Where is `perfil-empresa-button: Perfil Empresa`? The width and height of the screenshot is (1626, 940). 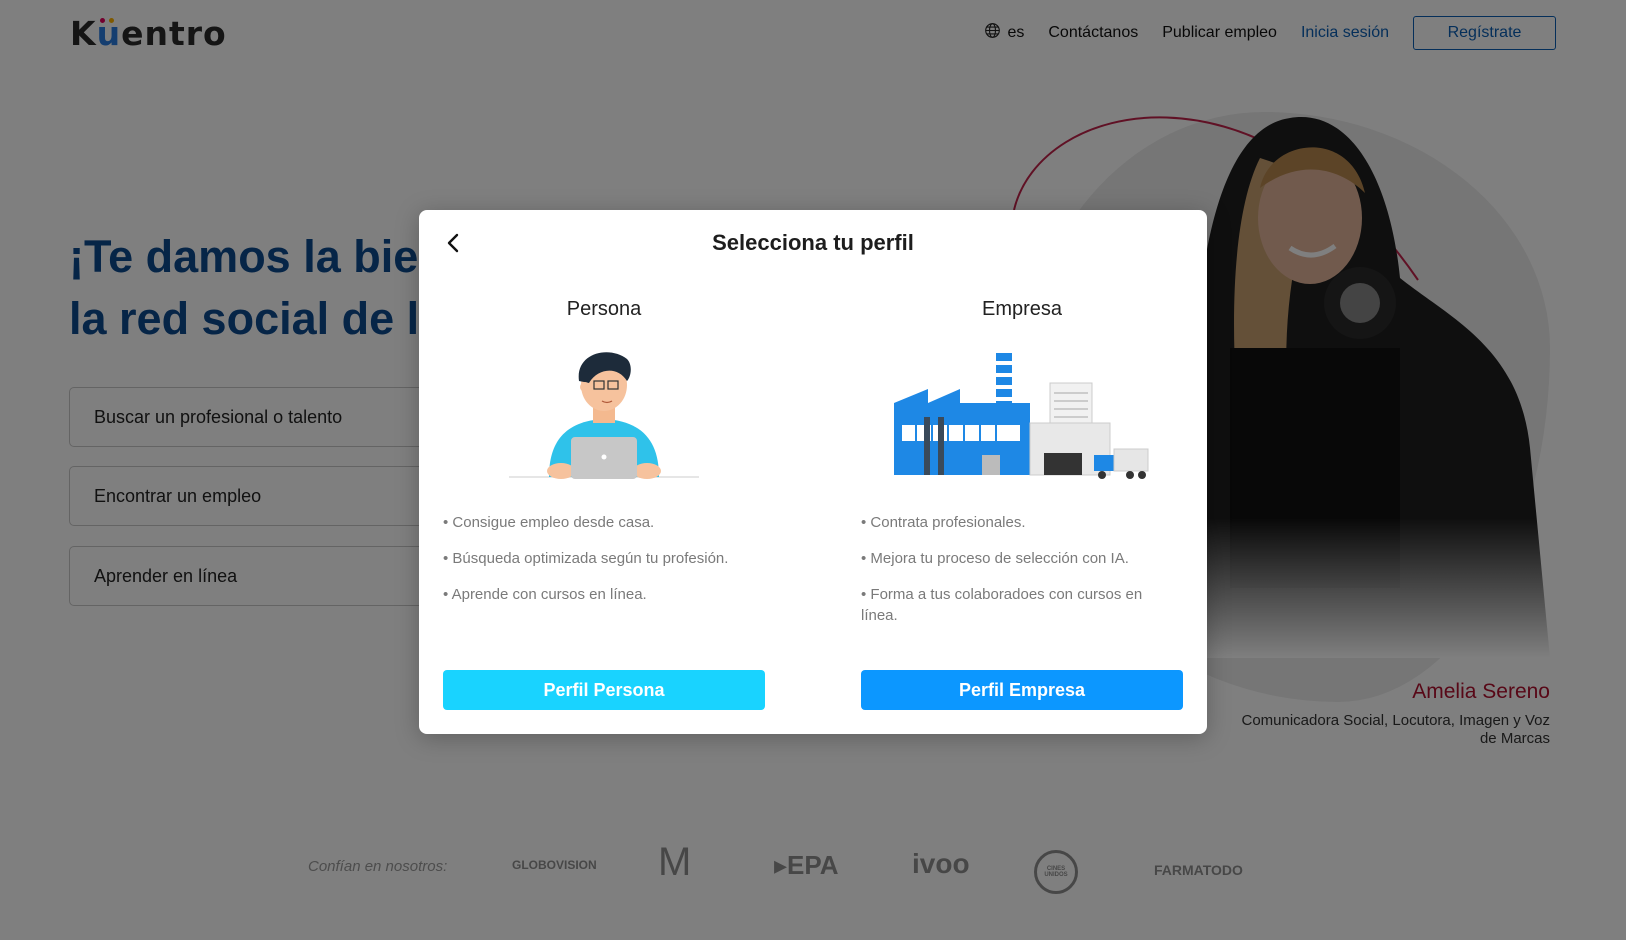
perfil-empresa-button: Perfil Empresa is located at coordinates (1022, 690).